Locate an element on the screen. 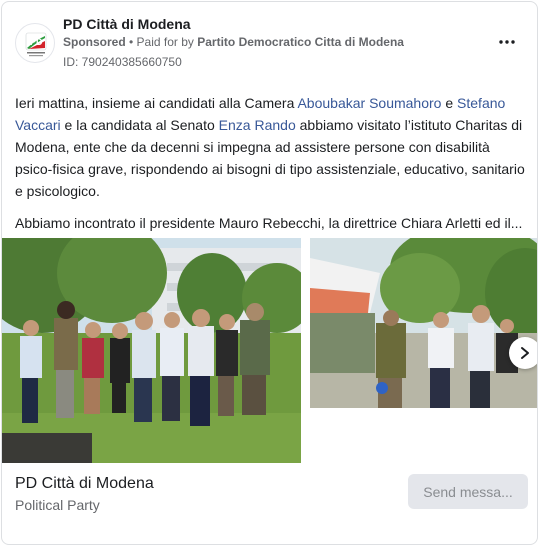 The width and height of the screenshot is (539, 546). page-name: PD Città di Modena is located at coordinates (127, 24).